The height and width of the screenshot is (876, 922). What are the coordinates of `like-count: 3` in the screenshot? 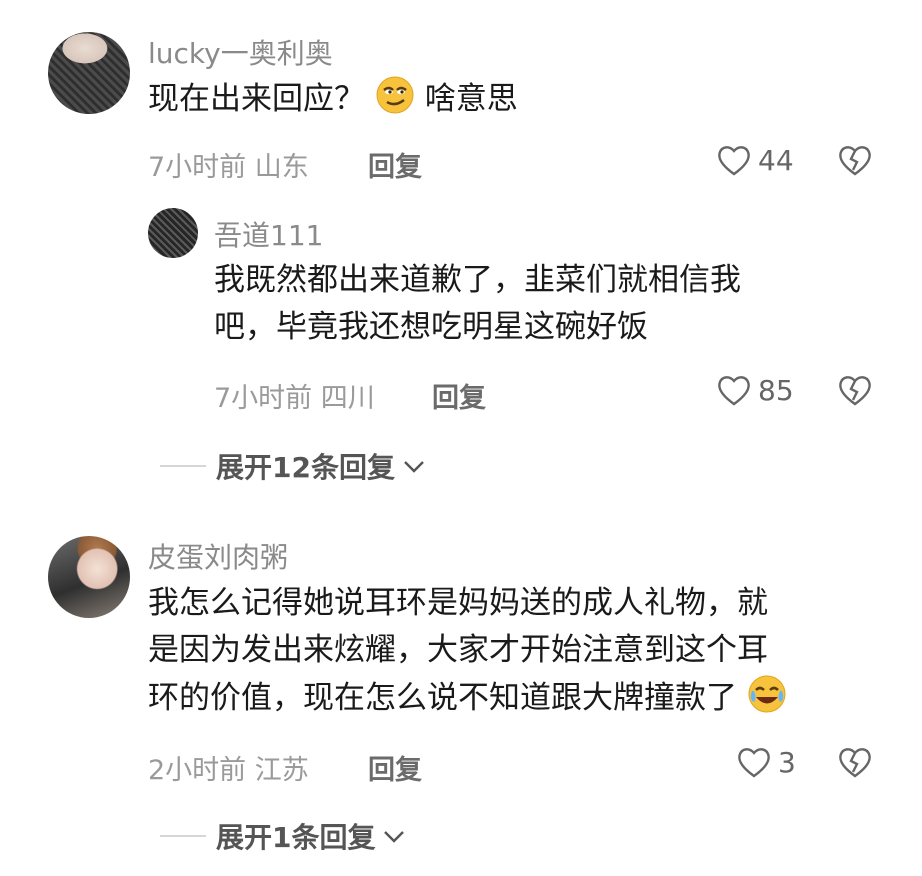 It's located at (787, 762).